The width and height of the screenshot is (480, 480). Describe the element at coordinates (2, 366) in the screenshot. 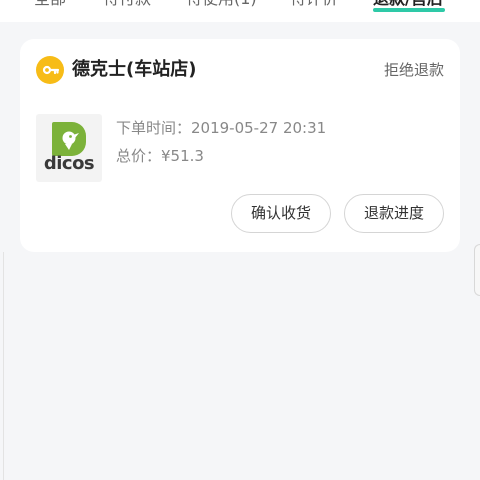

I see `left-edge-divider` at that location.